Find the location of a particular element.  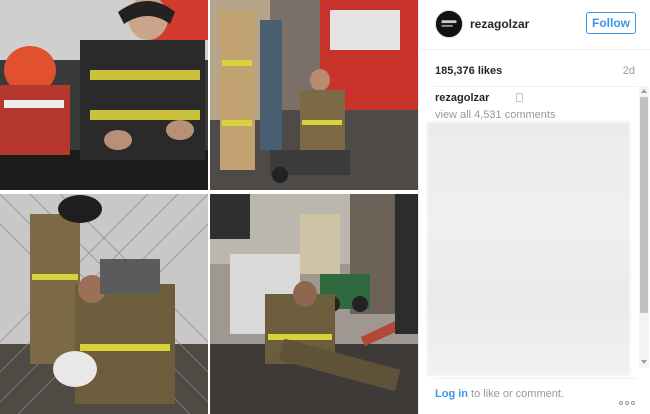

footer-divider is located at coordinates (535, 378).